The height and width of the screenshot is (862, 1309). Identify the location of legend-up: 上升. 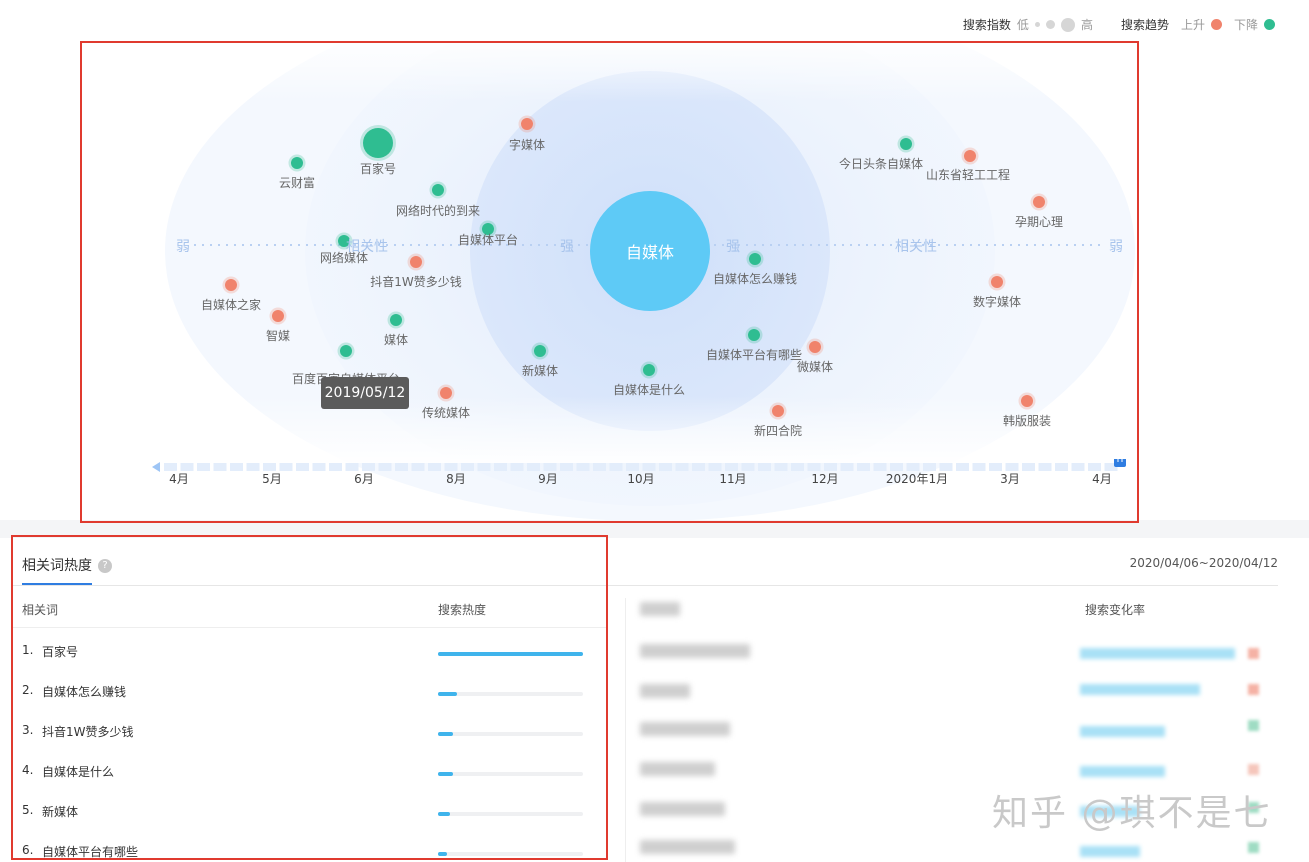
(1192, 25).